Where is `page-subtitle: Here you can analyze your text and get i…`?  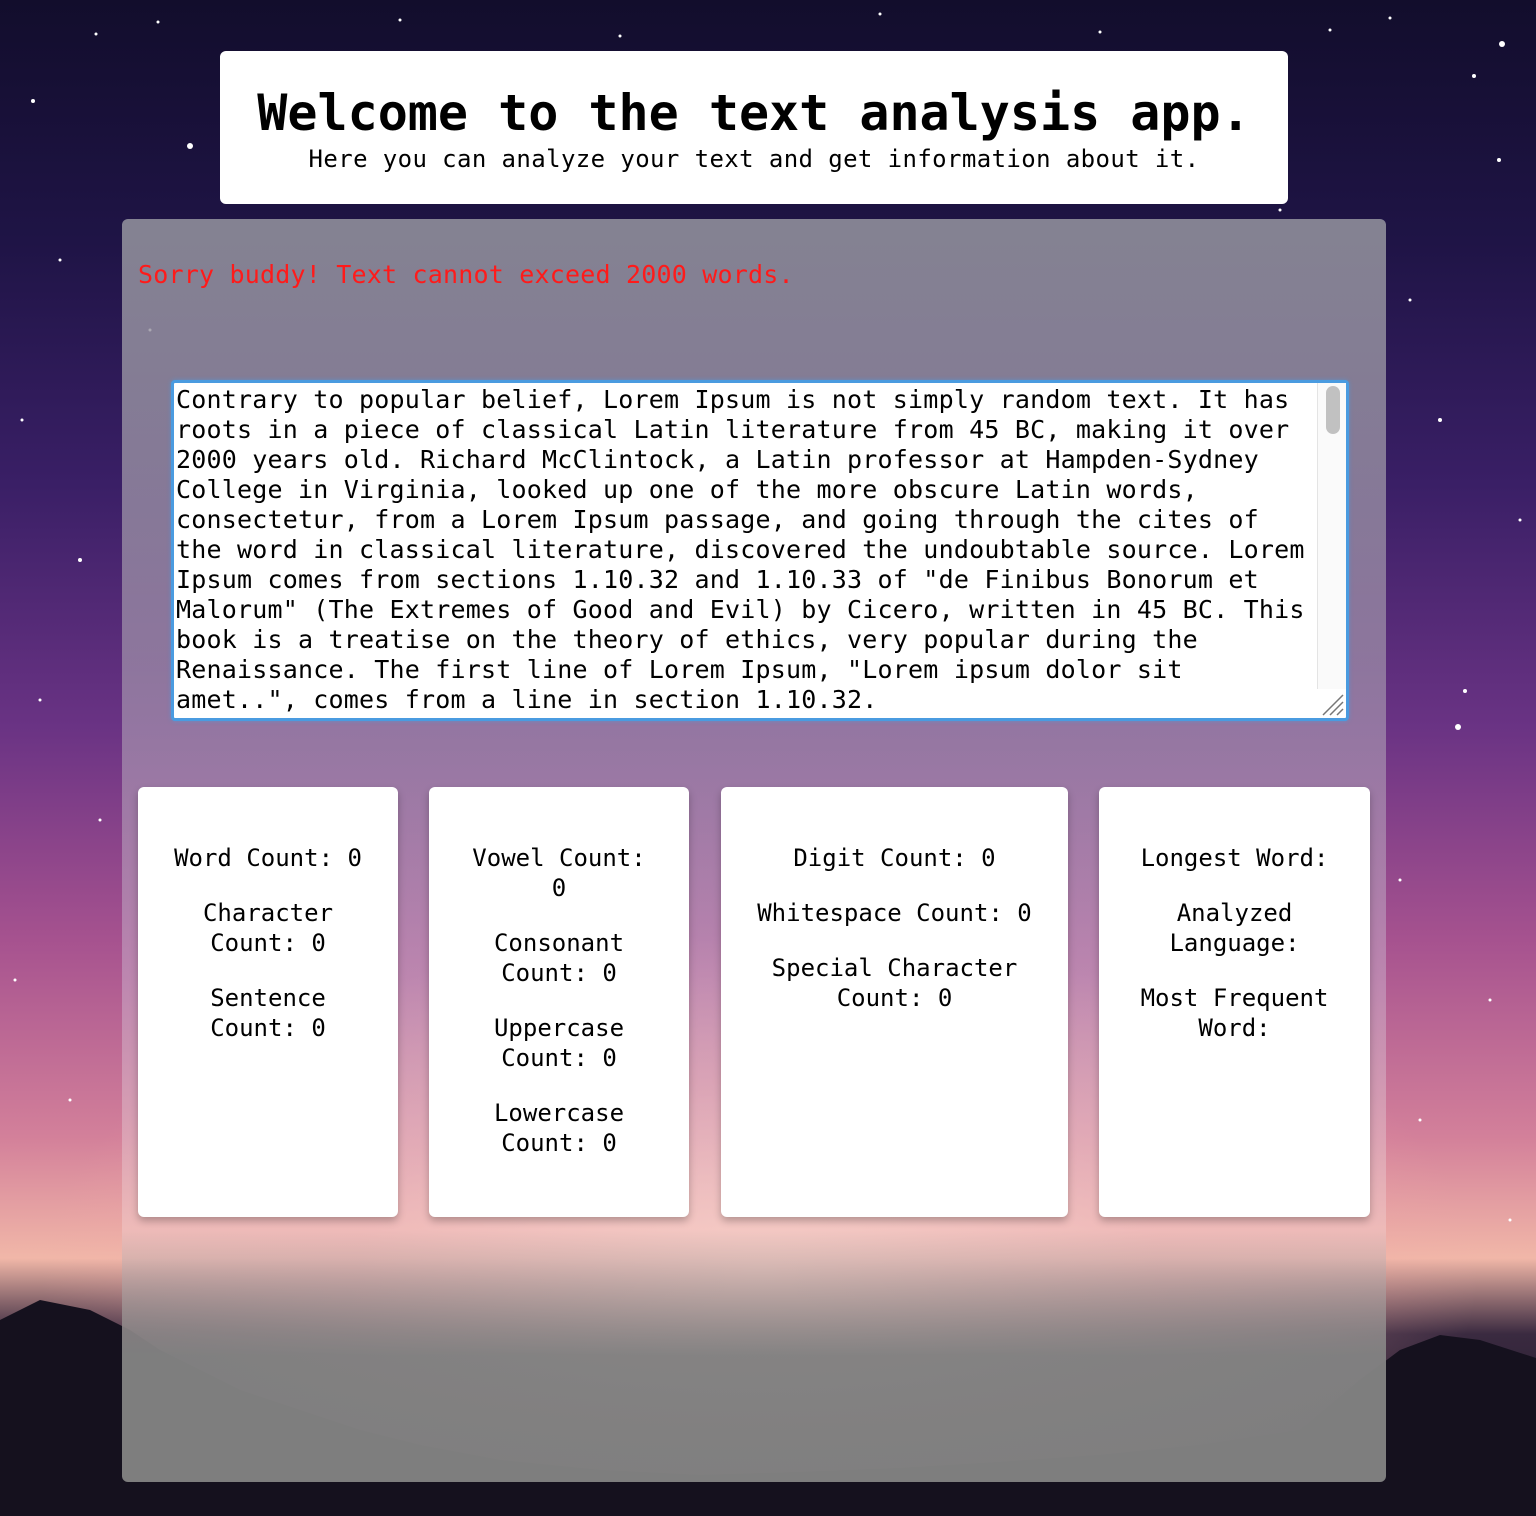 page-subtitle: Here you can analyze your text and get i… is located at coordinates (754, 159).